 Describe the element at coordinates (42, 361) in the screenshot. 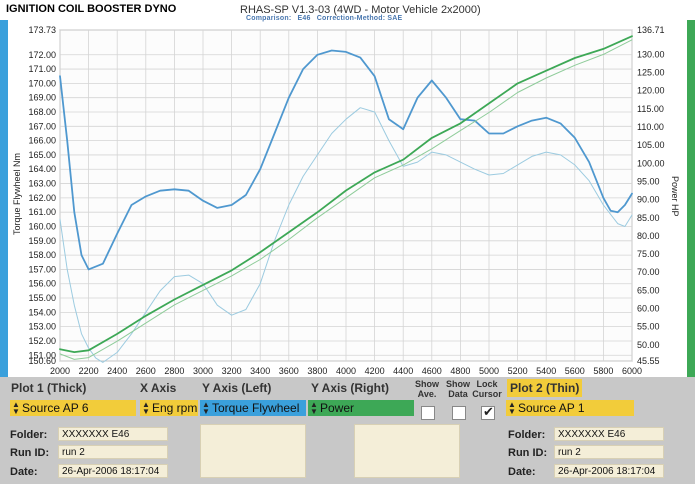

I see `y-left-tick-label: 150.60` at that location.